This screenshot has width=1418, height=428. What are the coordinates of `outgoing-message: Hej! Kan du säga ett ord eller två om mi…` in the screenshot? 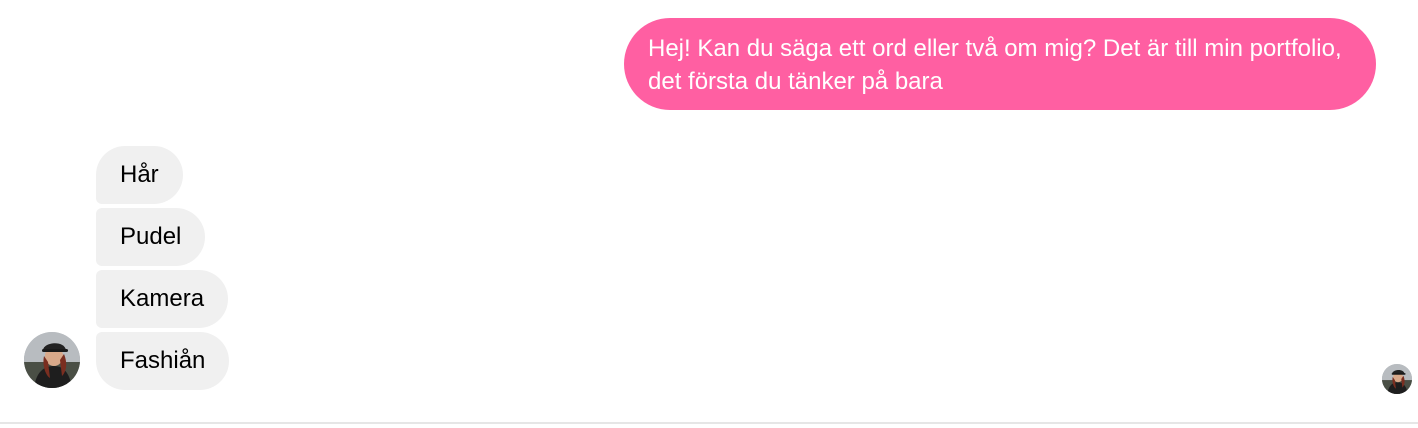 It's located at (1000, 64).